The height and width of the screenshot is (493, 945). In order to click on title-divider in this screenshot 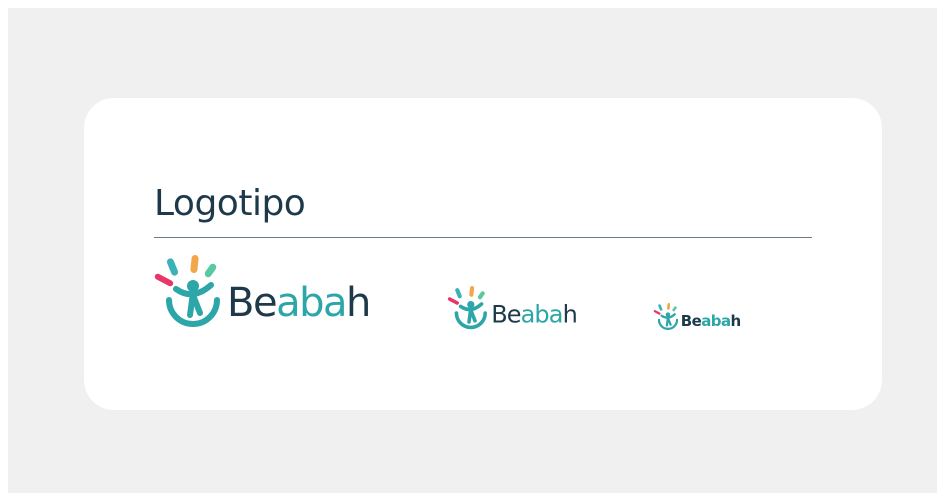, I will do `click(483, 237)`.